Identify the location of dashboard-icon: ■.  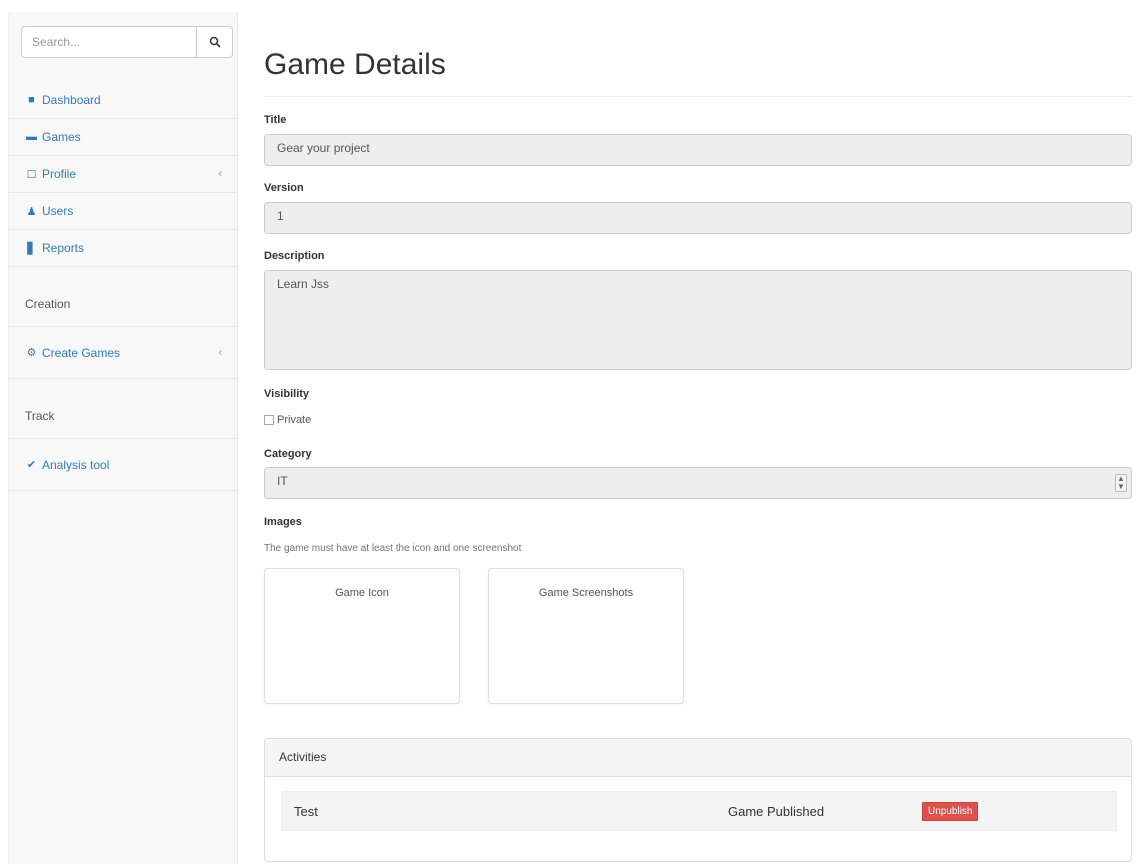
(31, 100).